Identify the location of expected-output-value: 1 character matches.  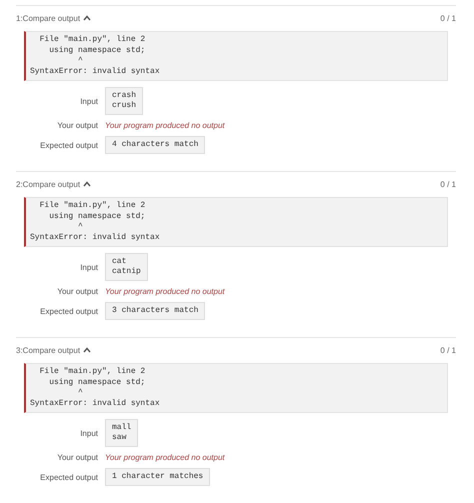
(157, 477).